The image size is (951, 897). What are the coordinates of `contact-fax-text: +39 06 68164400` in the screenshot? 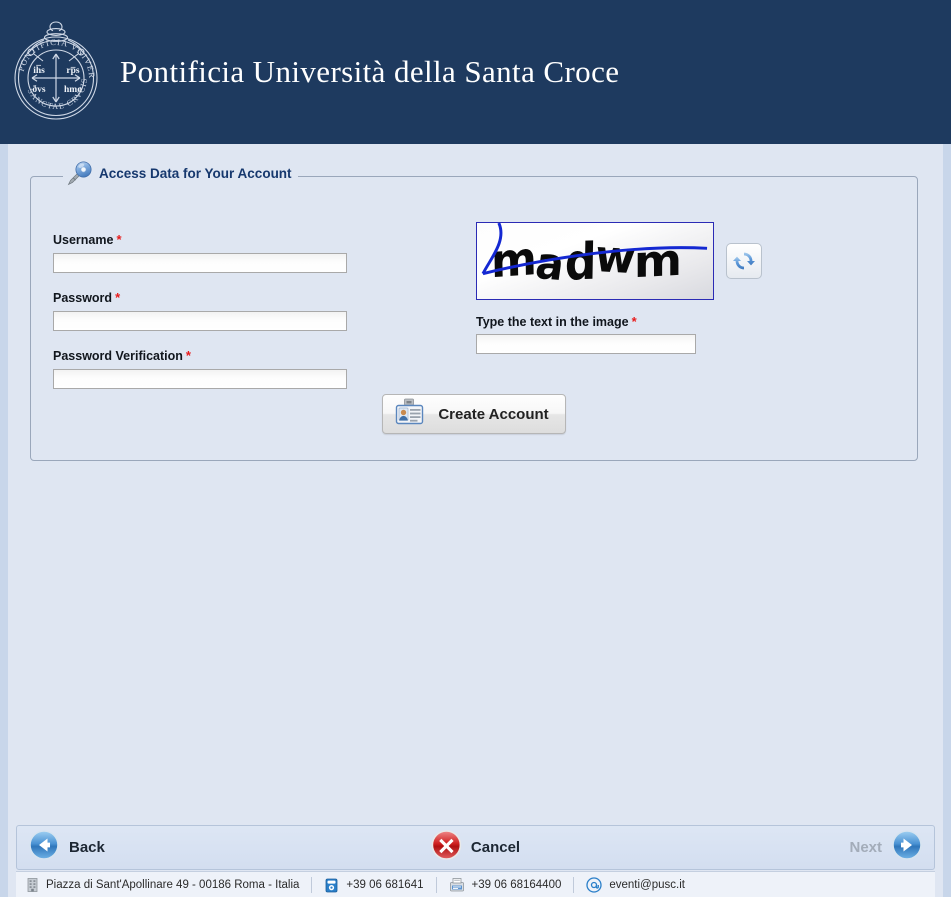 It's located at (516, 884).